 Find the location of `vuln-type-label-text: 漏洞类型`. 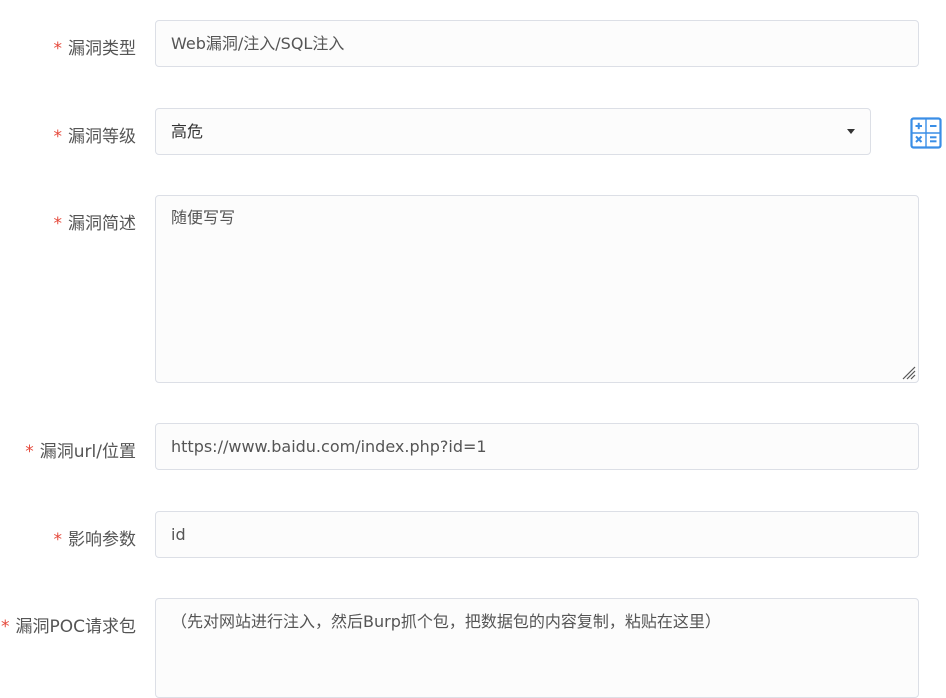

vuln-type-label-text: 漏洞类型 is located at coordinates (102, 49).